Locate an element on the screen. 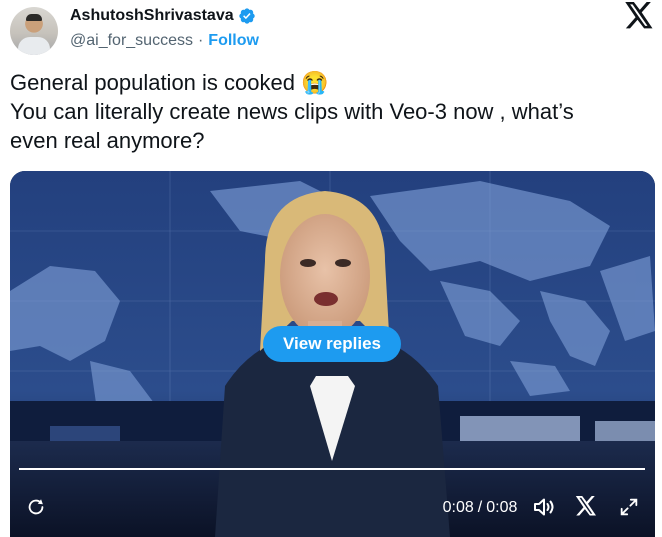 The width and height of the screenshot is (662, 537). avatar-hair is located at coordinates (34, 17).